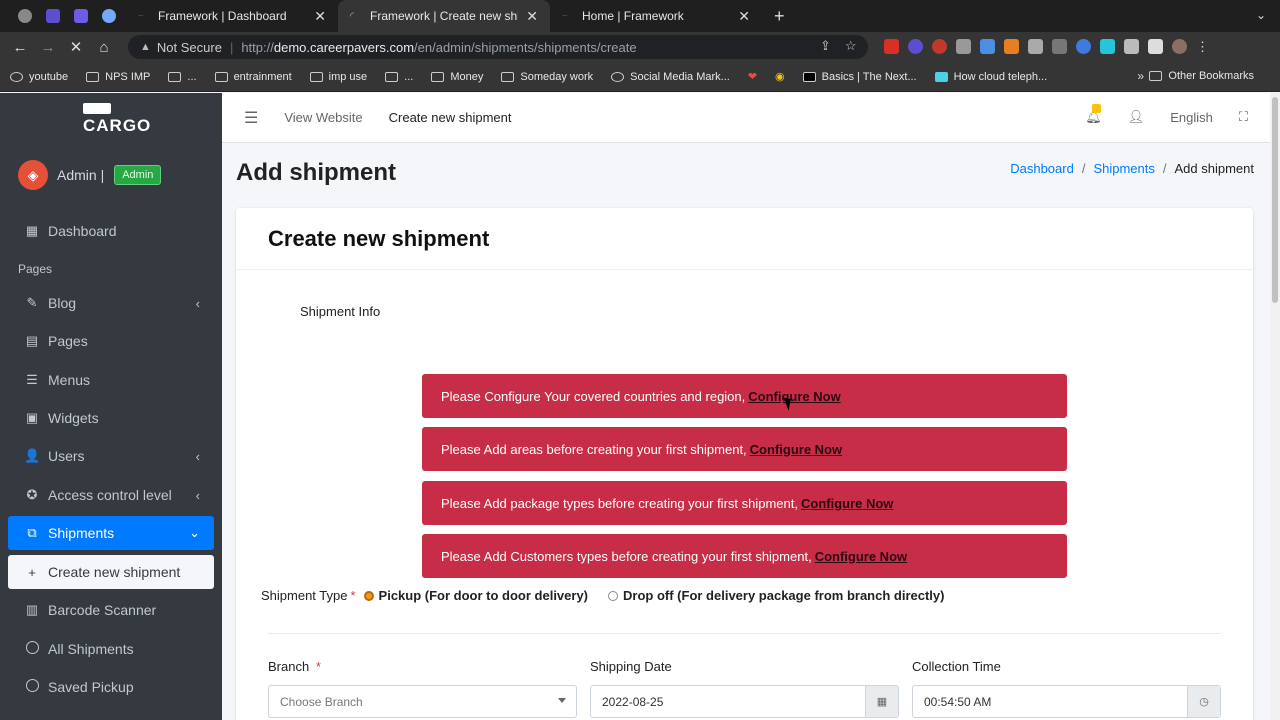 Image resolution: width=1280 pixels, height=720 pixels. I want to click on bookmark-folder: Someday work, so click(547, 77).